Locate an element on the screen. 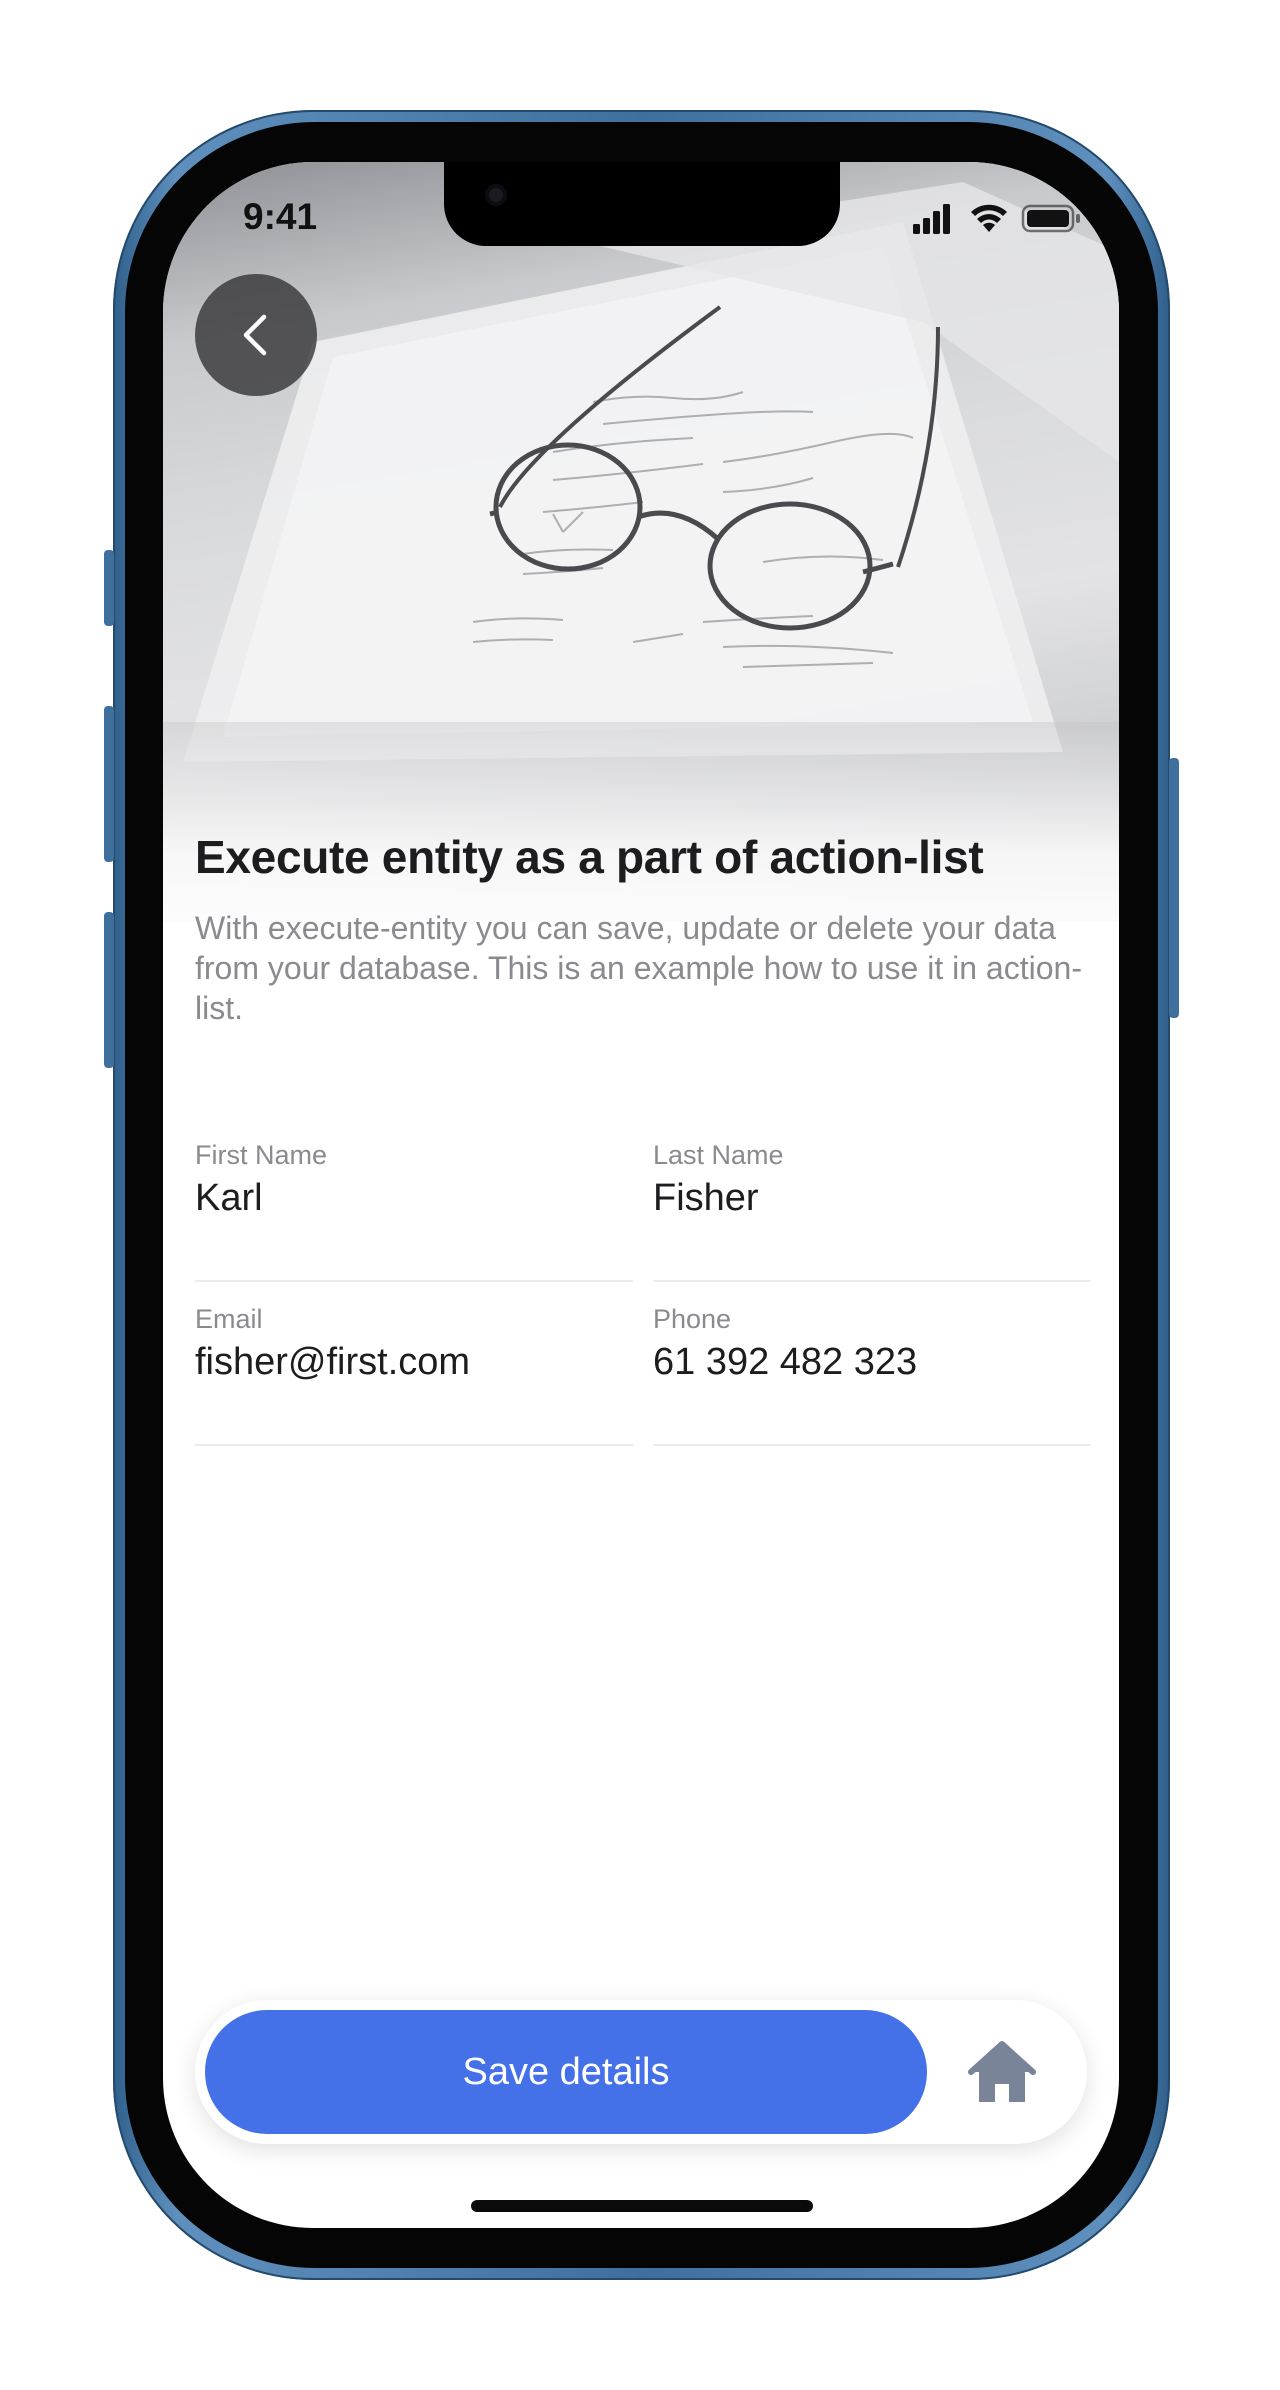 The image size is (1280, 2390). notch is located at coordinates (642, 204).